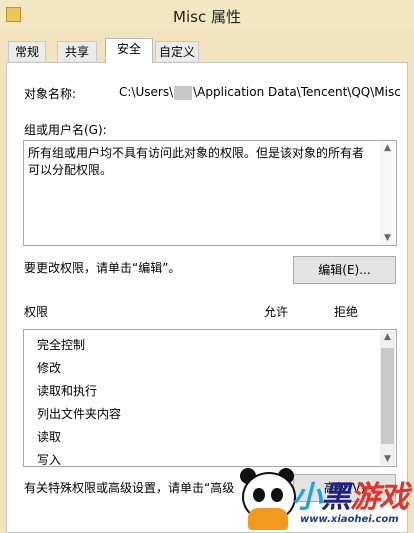 The height and width of the screenshot is (533, 414). I want to click on tab-customize: 自定义, so click(177, 51).